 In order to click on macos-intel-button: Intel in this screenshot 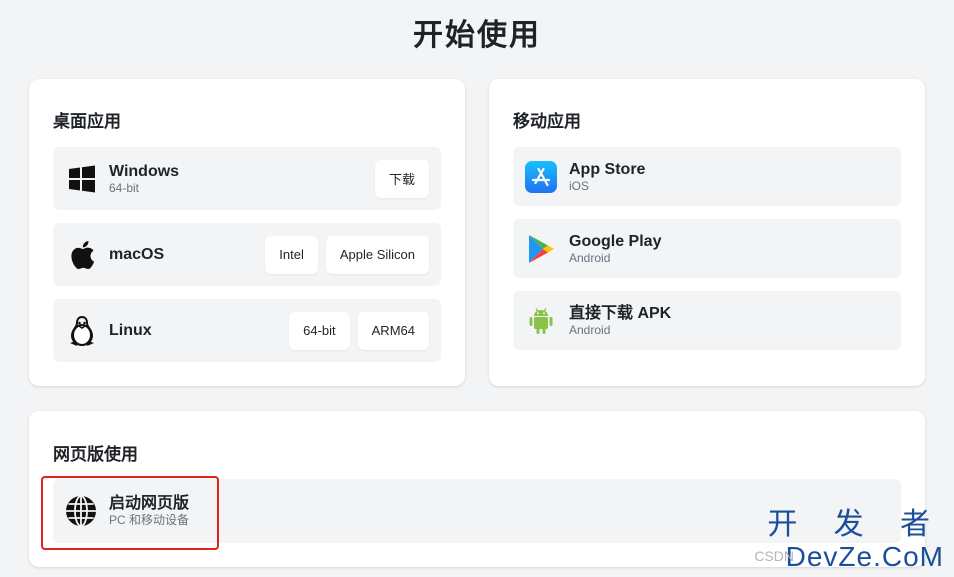, I will do `click(291, 254)`.